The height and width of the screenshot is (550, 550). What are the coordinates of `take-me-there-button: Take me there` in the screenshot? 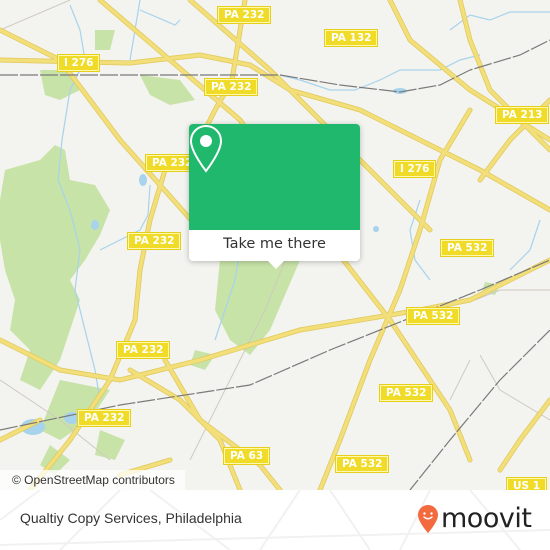 It's located at (274, 245).